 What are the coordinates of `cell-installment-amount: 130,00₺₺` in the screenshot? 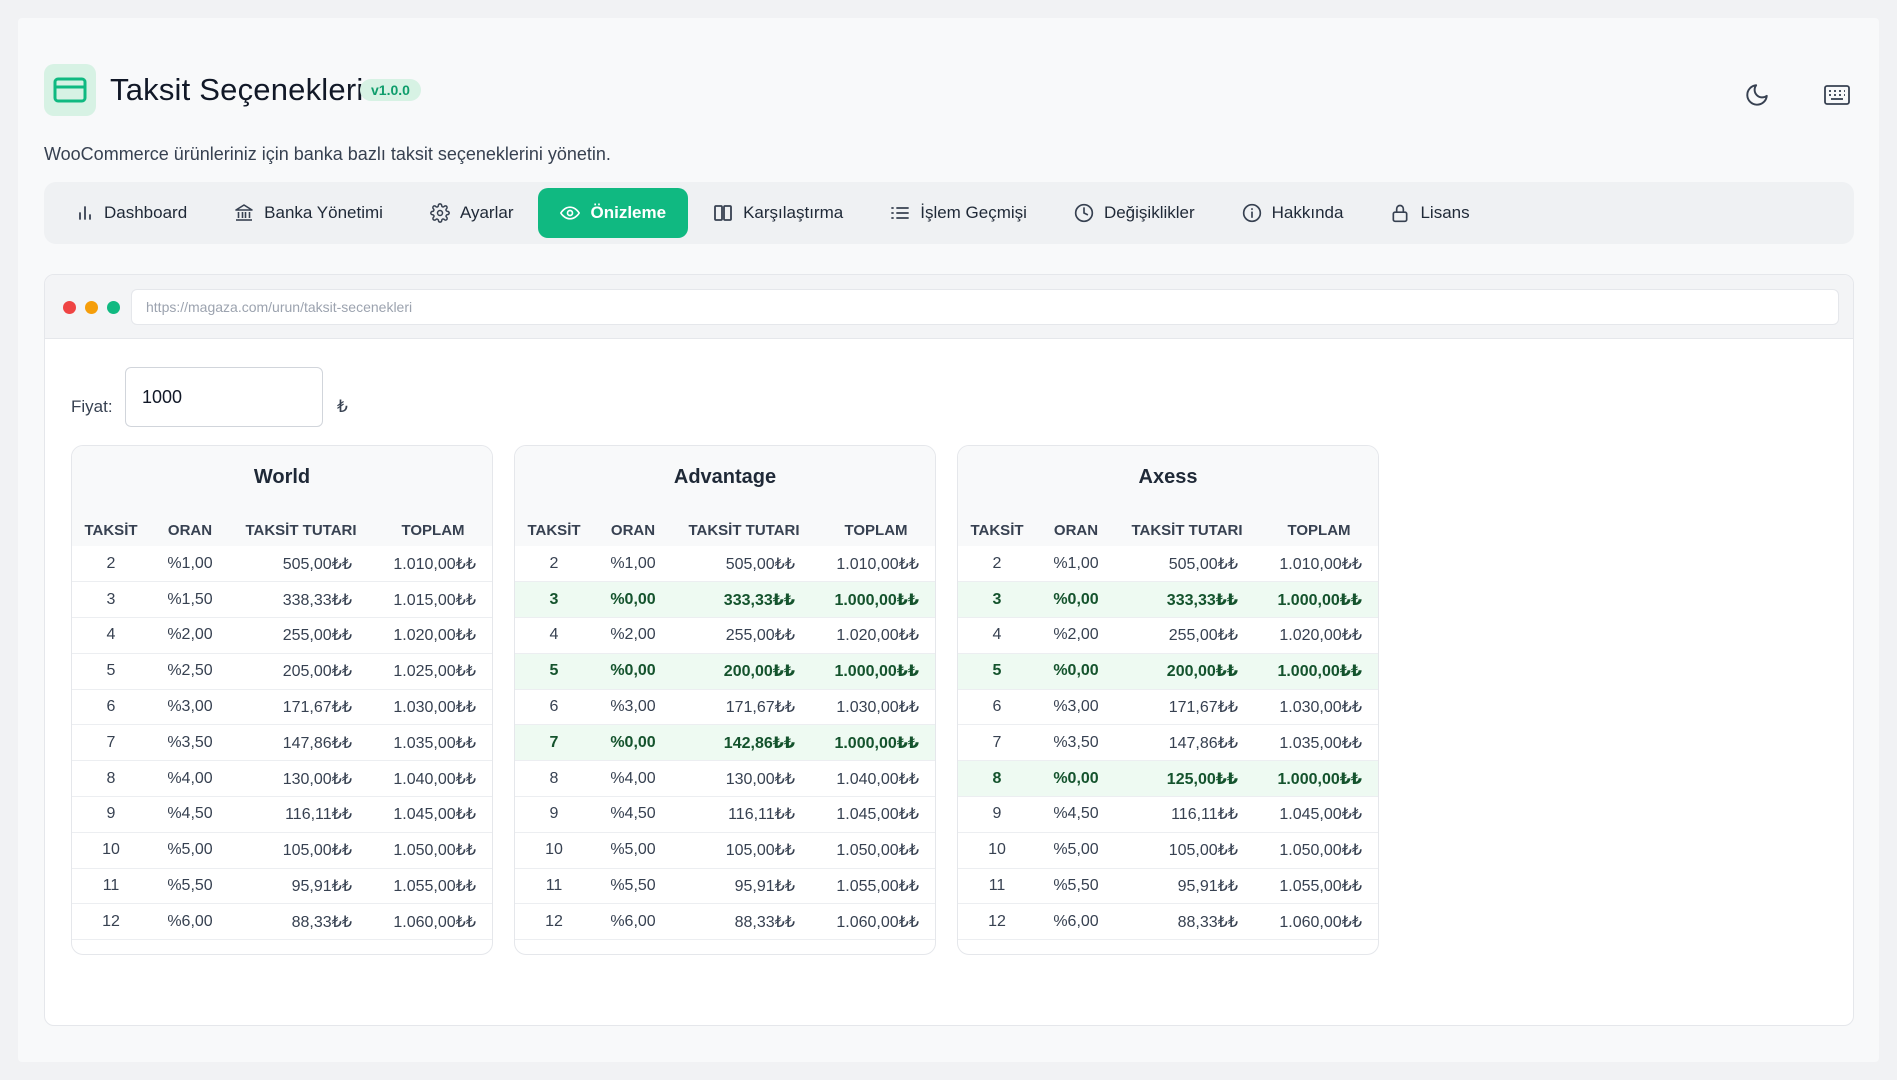 It's located at (301, 779).